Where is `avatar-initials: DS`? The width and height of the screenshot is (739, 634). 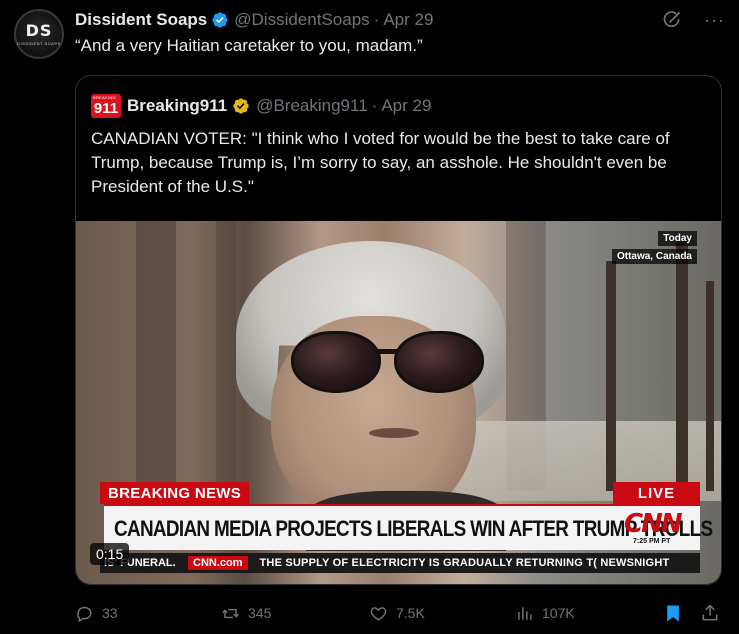 avatar-initials: DS is located at coordinates (39, 30).